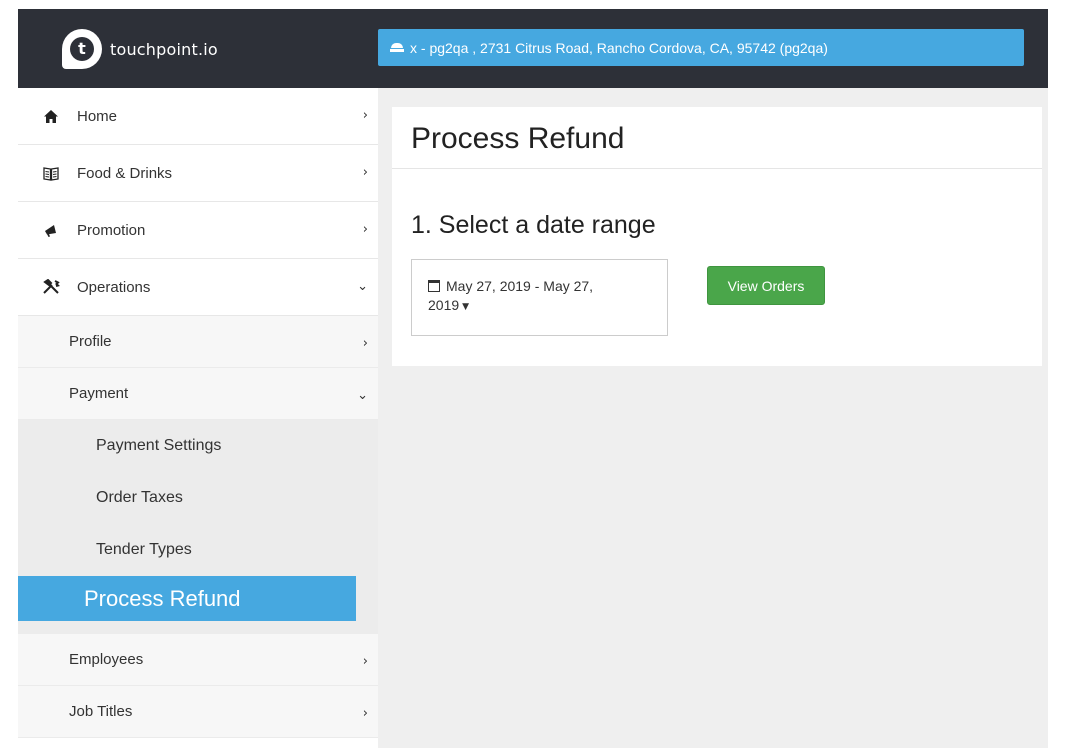  I want to click on sidebar-item-label: Profile, so click(90, 341).